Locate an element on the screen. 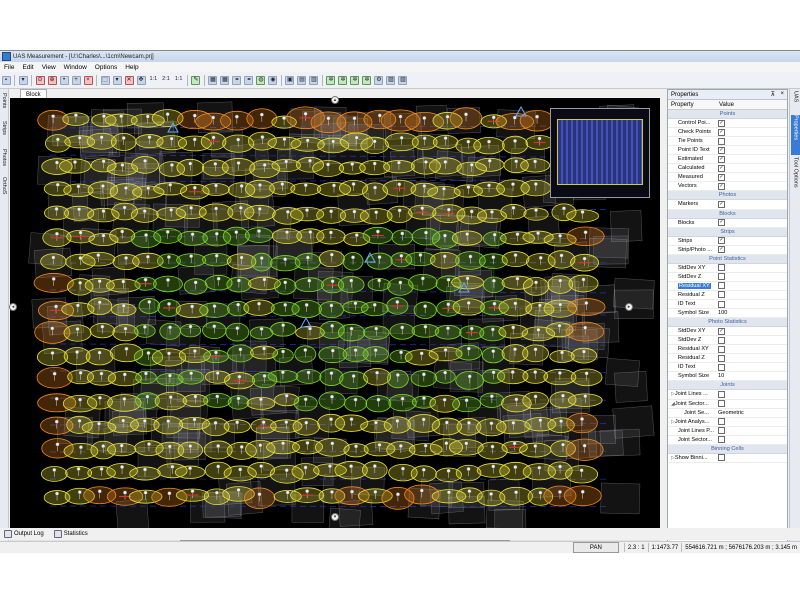  cross-icon: ✕ is located at coordinates (129, 80).